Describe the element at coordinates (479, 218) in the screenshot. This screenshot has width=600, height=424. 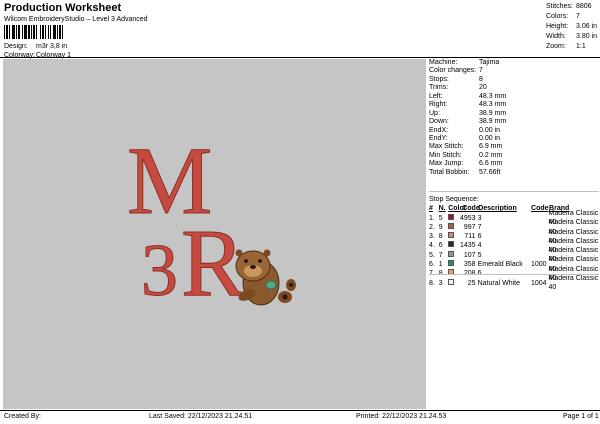
I see `thread-description: 3` at that location.